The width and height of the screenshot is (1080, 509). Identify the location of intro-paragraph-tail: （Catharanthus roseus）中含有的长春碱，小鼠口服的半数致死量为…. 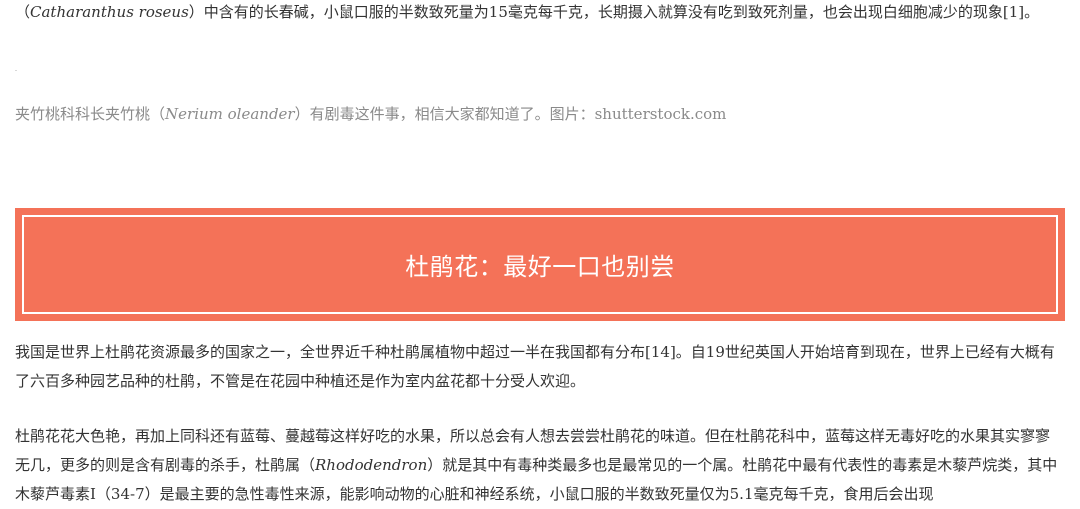
(527, 12).